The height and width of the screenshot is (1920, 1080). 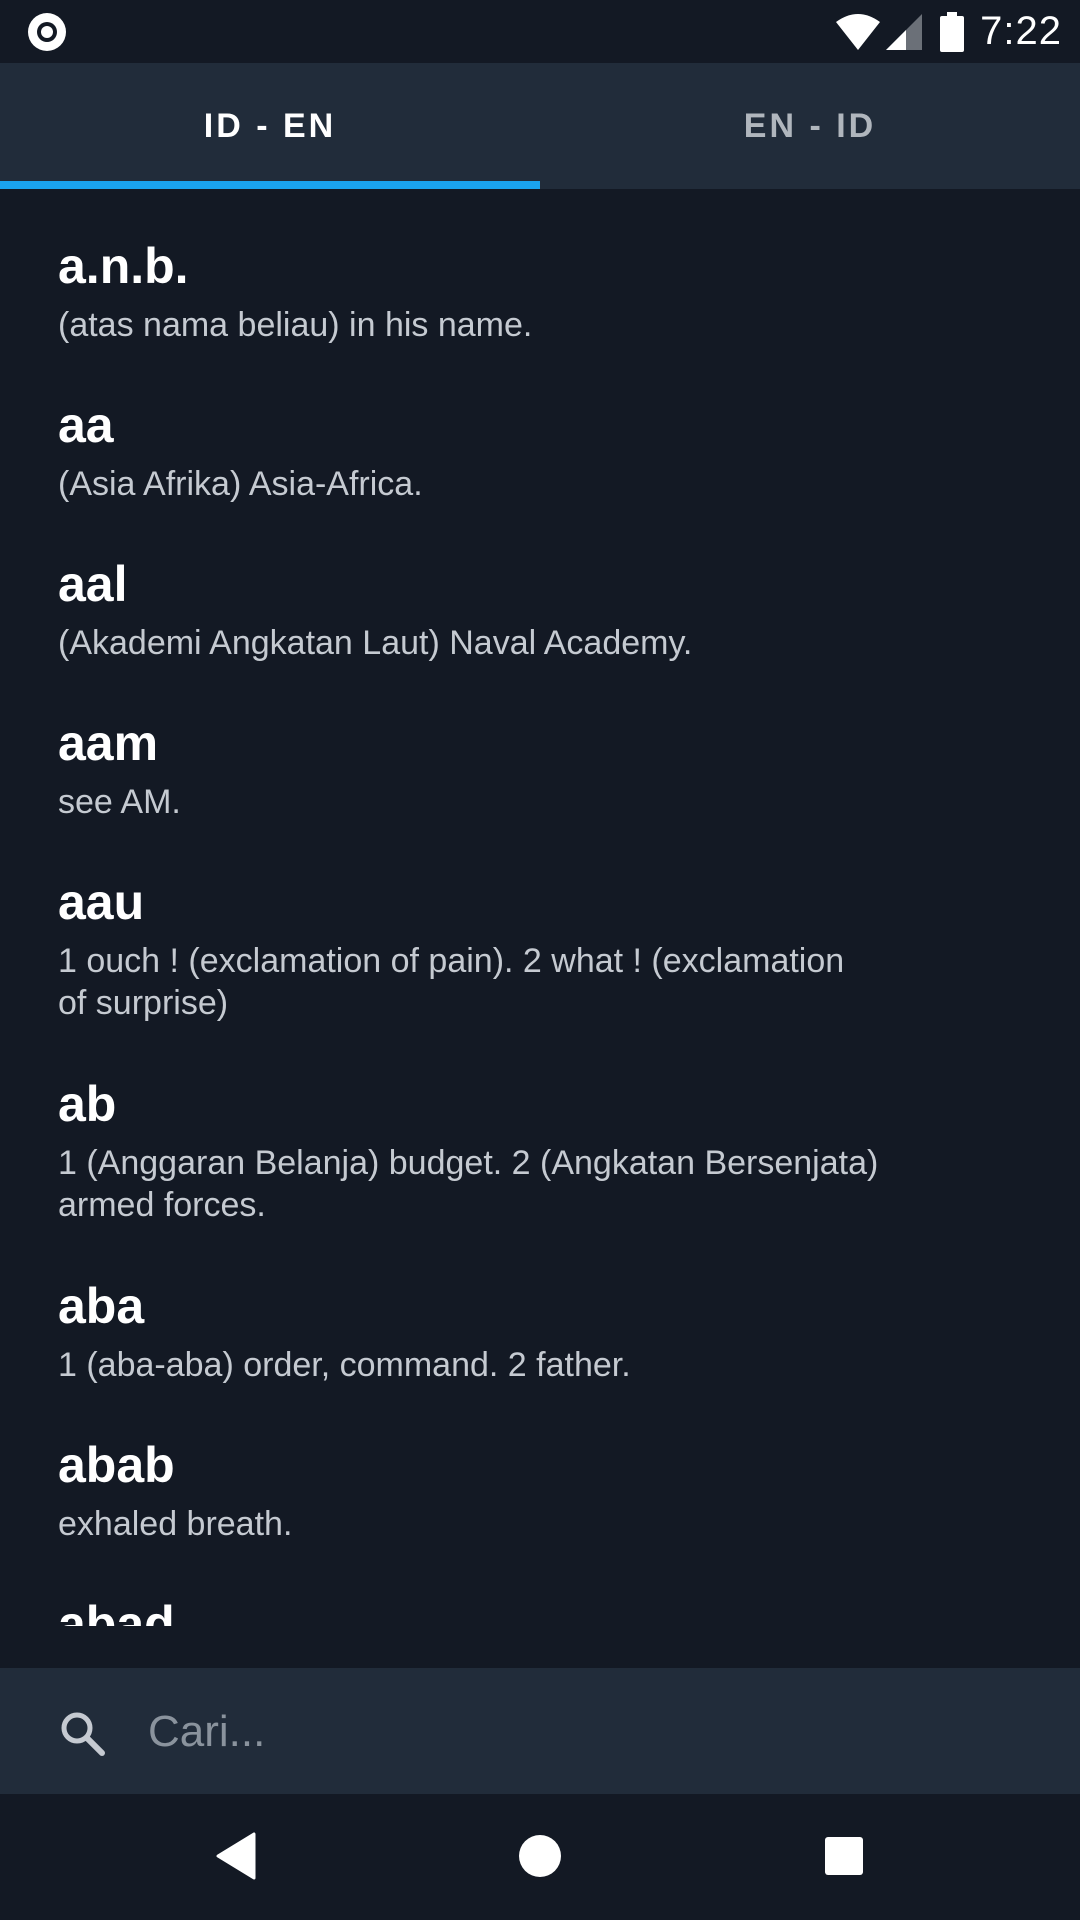 What do you see at coordinates (101, 902) in the screenshot?
I see `entry-word: aau` at bounding box center [101, 902].